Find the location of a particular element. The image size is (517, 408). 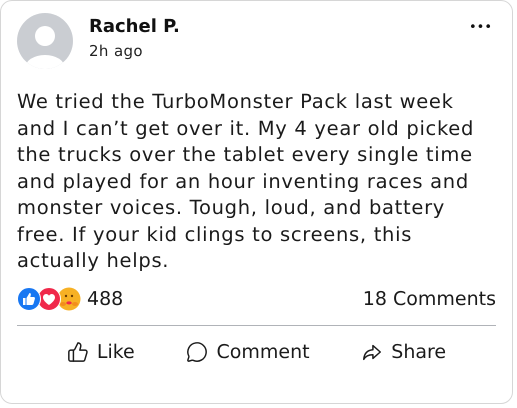

post-time: 2h ago is located at coordinates (116, 51).